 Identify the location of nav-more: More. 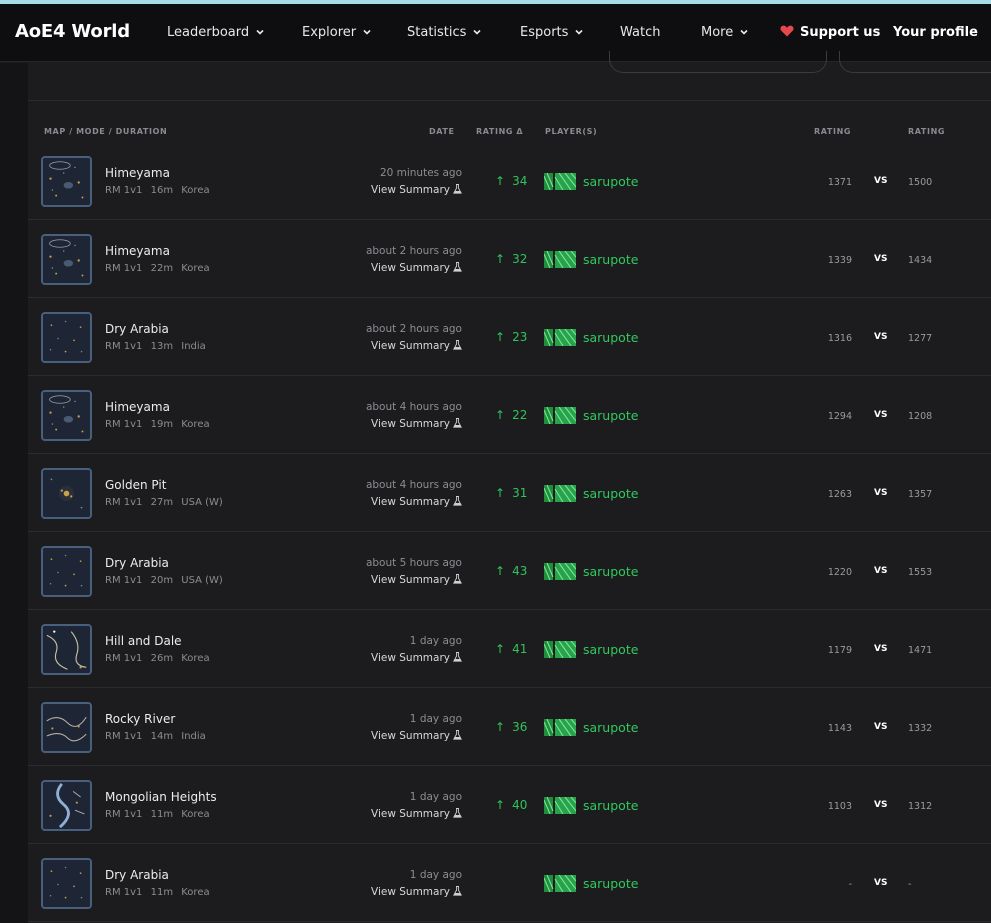
(725, 32).